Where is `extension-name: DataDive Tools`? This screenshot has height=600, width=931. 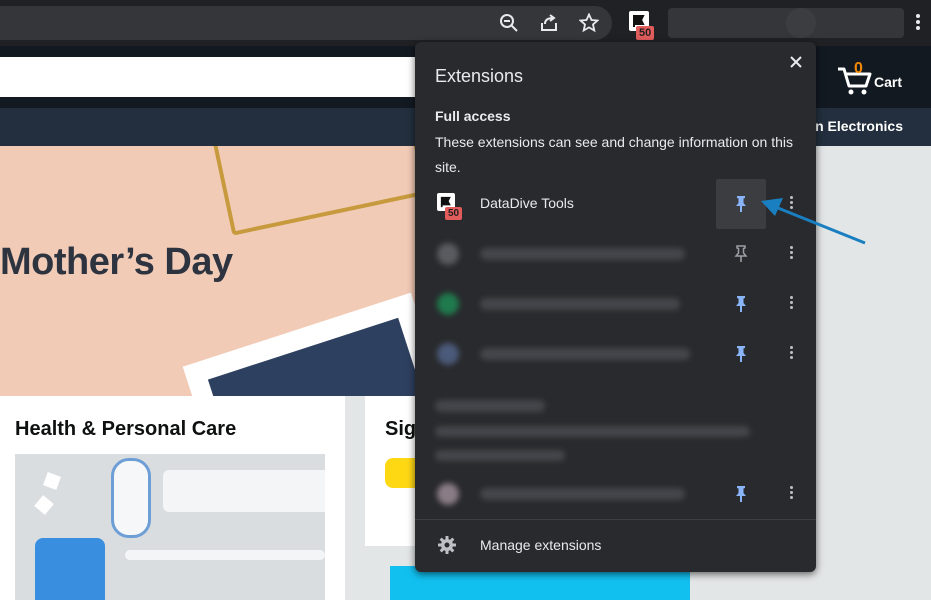
extension-name: DataDive Tools is located at coordinates (527, 203).